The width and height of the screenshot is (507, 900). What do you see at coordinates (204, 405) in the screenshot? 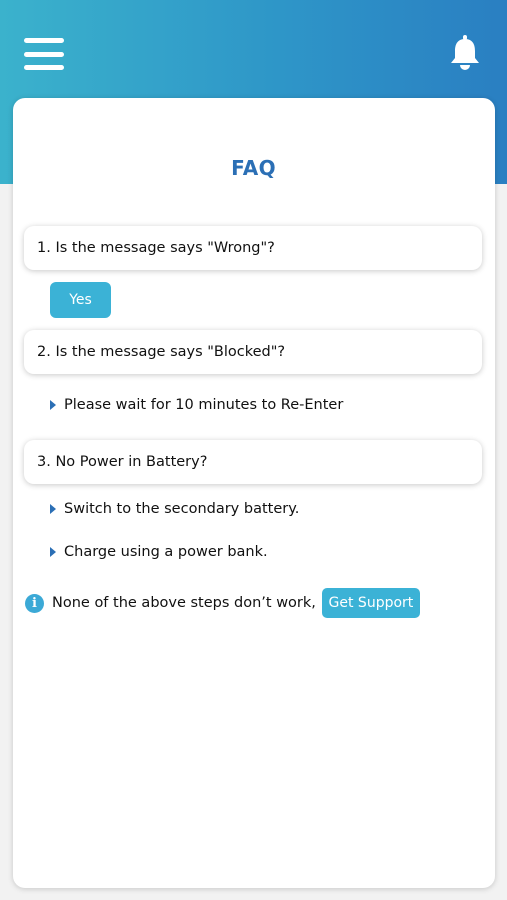
I see `answer-text: Please wait for 10 minutes to Re-Enter` at bounding box center [204, 405].